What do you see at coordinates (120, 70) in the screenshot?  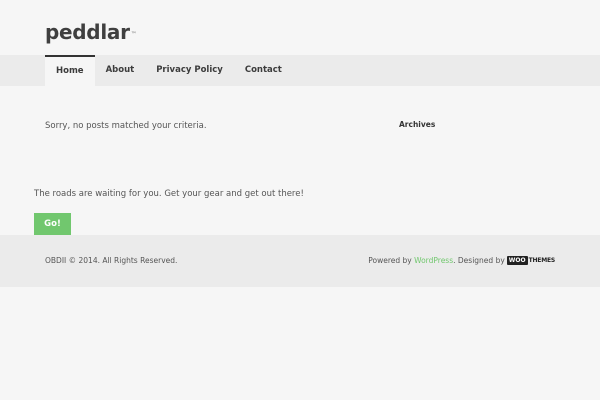 I see `nav-item-about: About` at bounding box center [120, 70].